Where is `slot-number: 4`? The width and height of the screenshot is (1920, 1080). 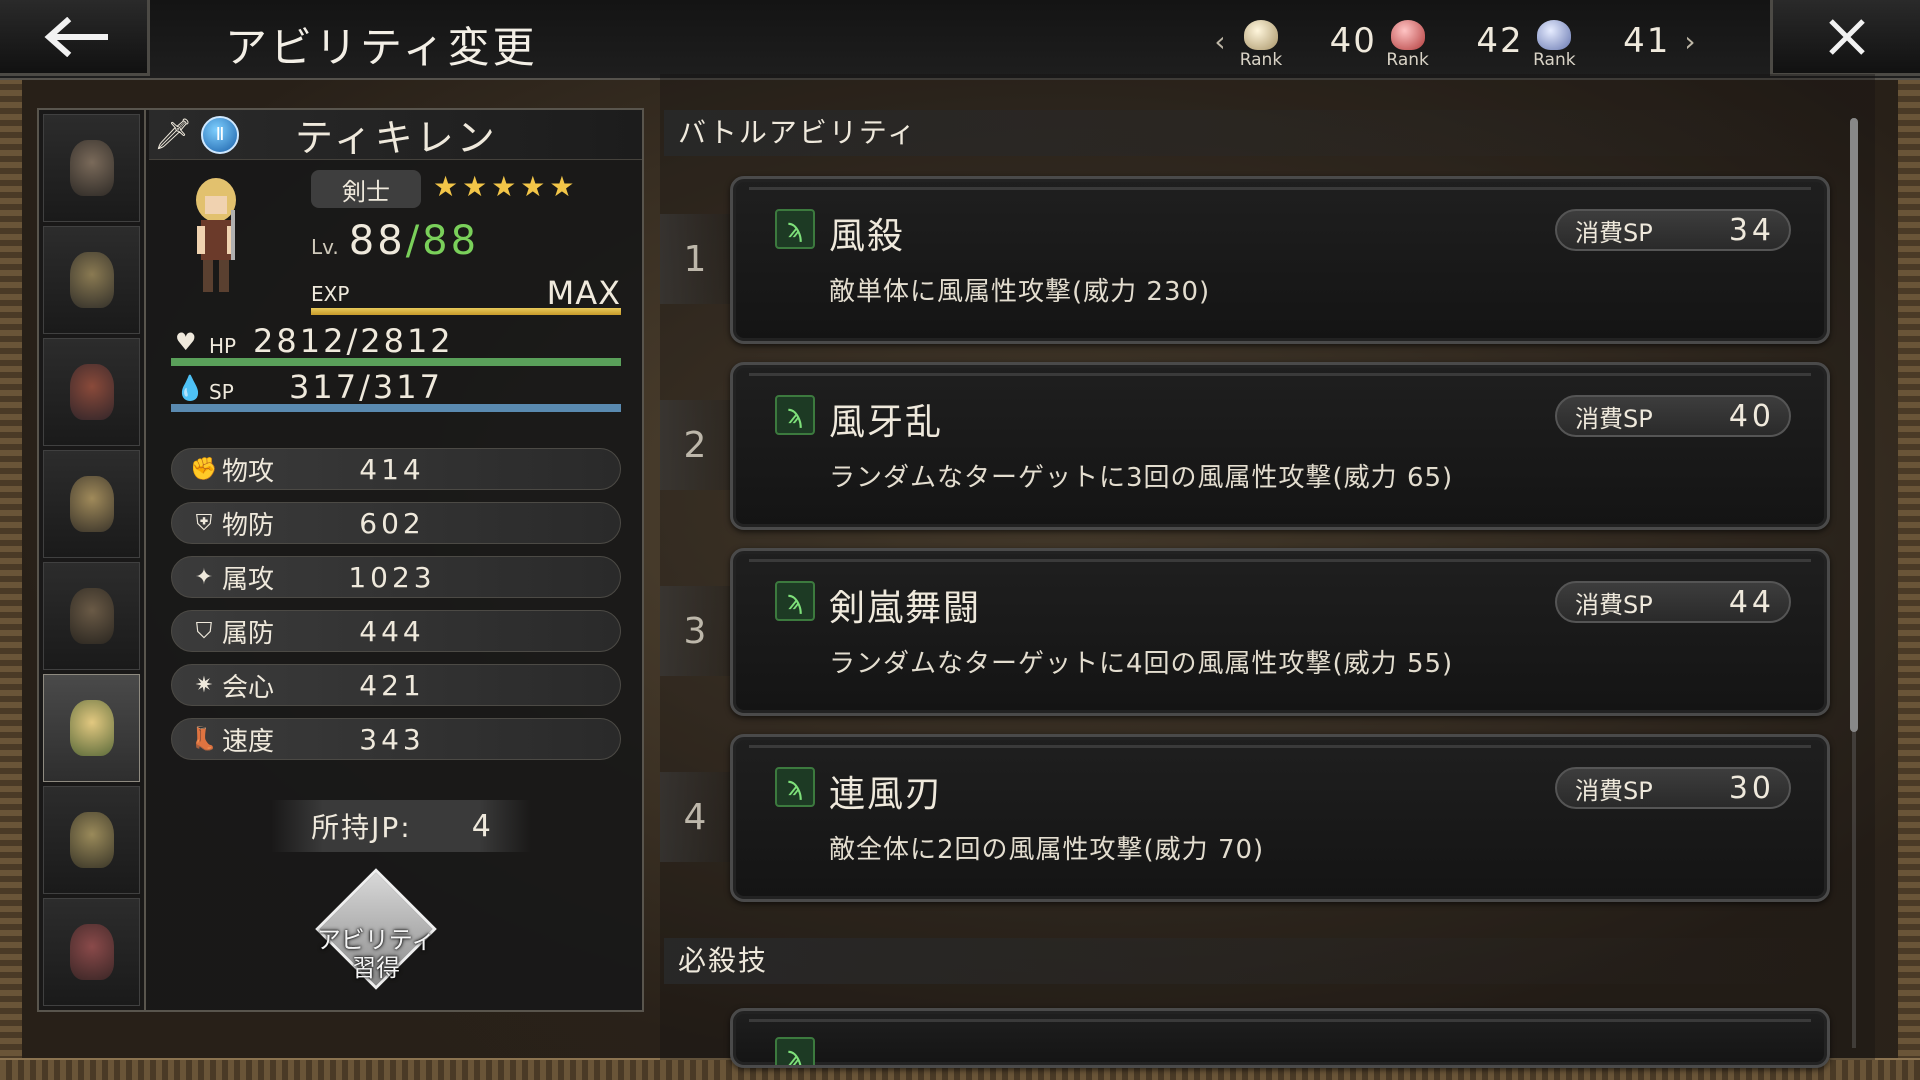 slot-number: 4 is located at coordinates (695, 817).